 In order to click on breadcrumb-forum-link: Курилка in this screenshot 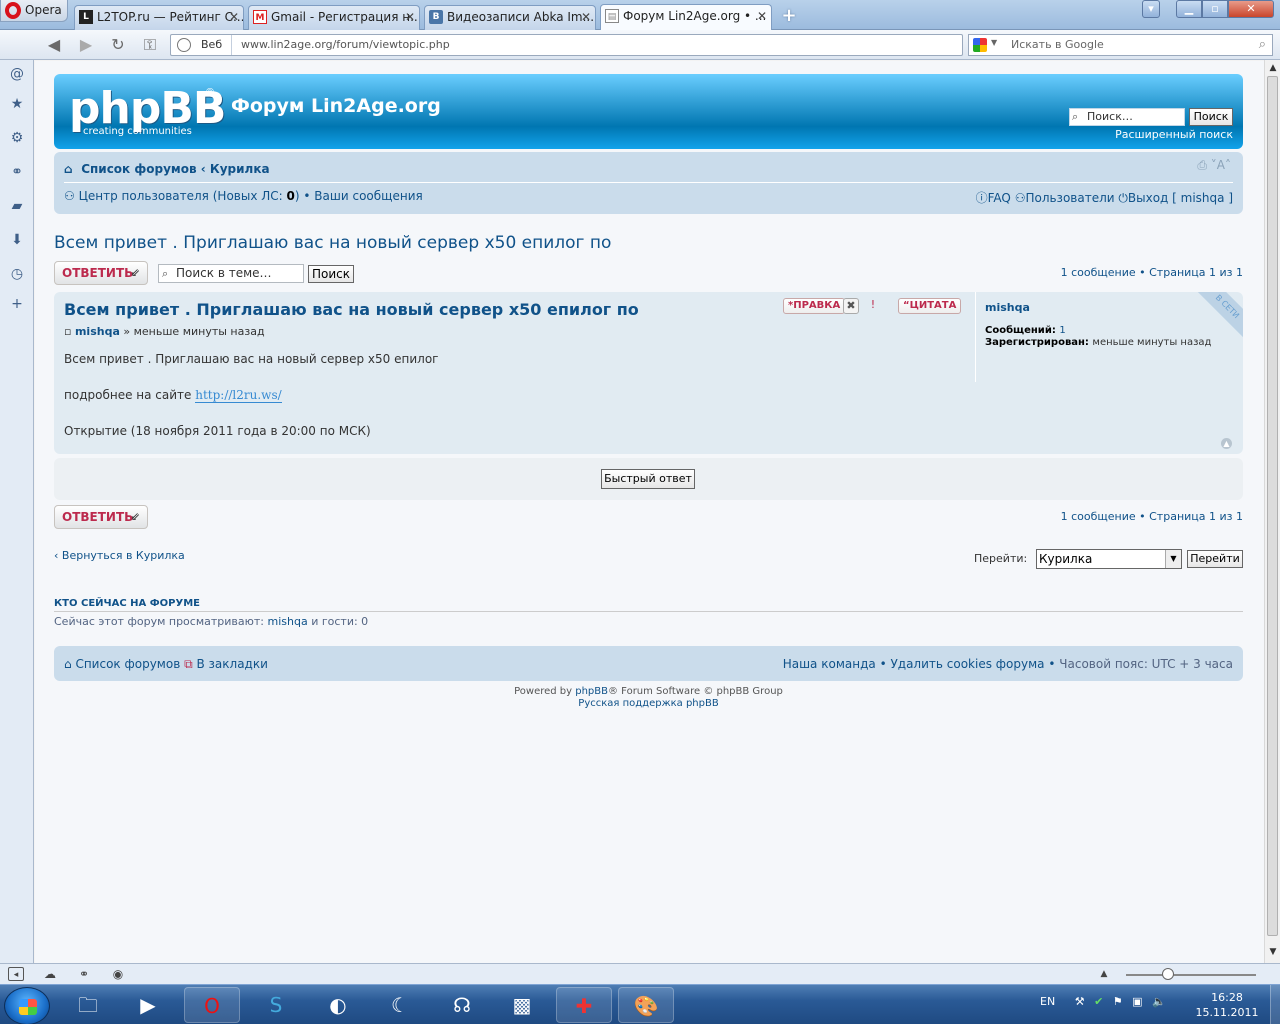, I will do `click(240, 169)`.